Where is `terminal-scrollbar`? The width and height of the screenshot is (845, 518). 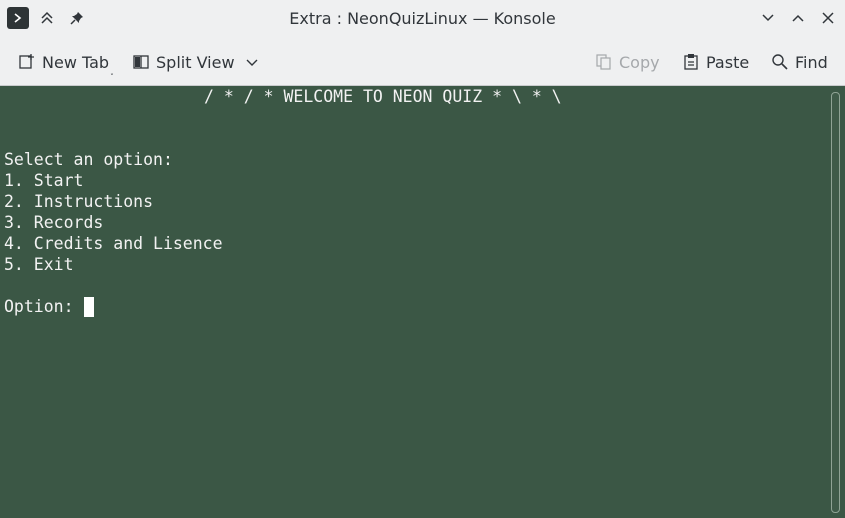
terminal-scrollbar is located at coordinates (835, 302).